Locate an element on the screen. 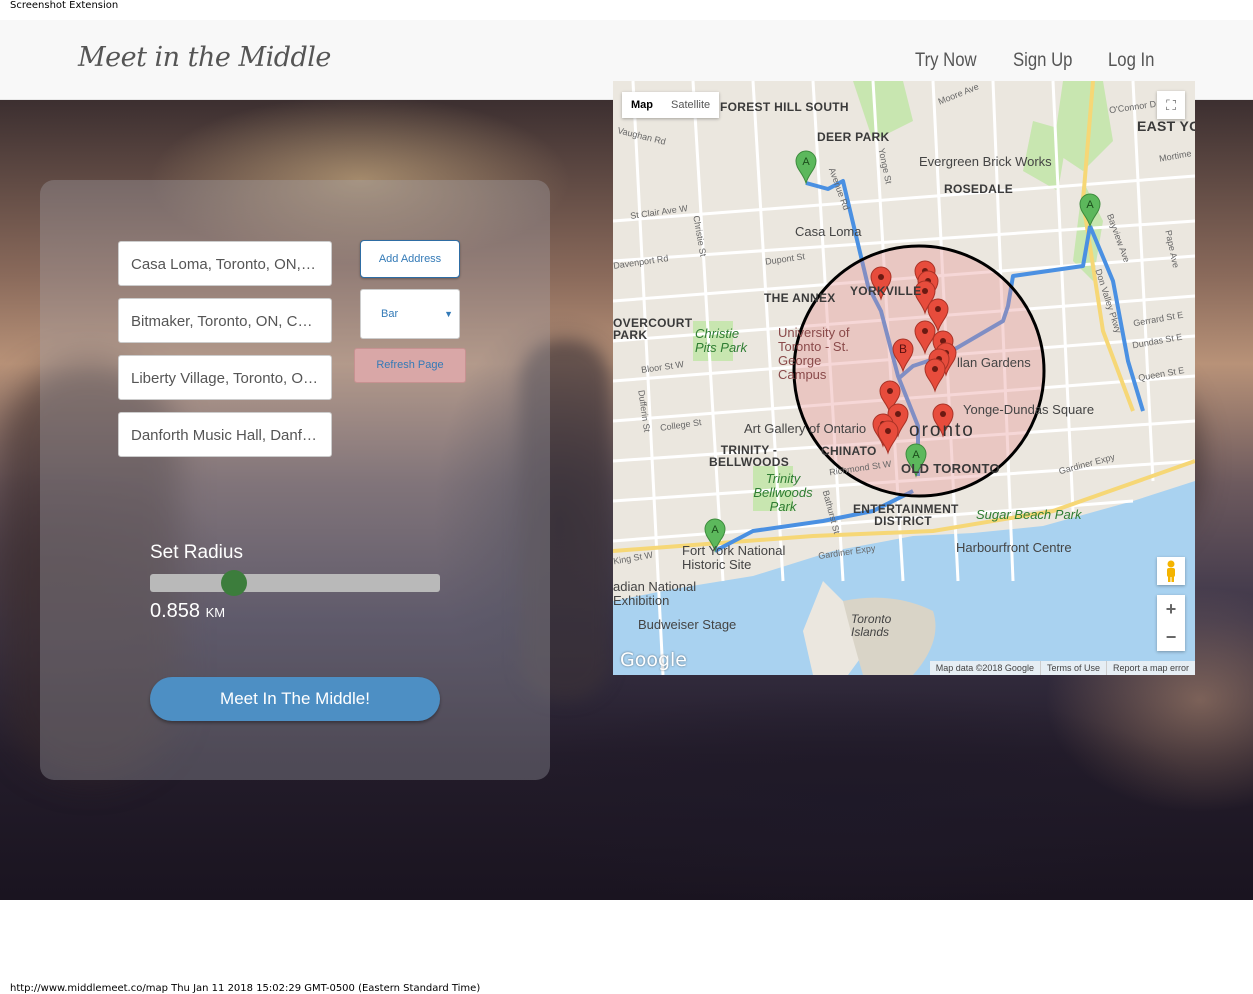  nav-try-now: Try Now is located at coordinates (946, 61).